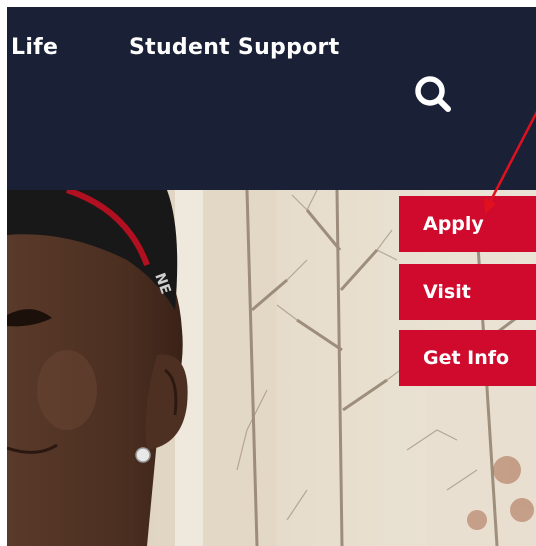  I want to click on nav-item-life: Life, so click(34, 47).